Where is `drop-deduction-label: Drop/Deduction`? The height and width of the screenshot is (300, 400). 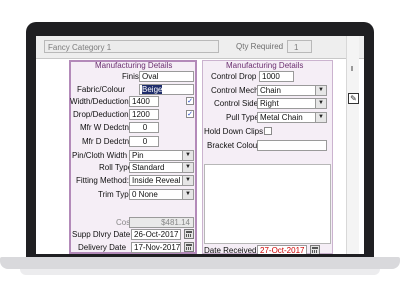
drop-deduction-label: Drop/Deduction is located at coordinates (101, 114).